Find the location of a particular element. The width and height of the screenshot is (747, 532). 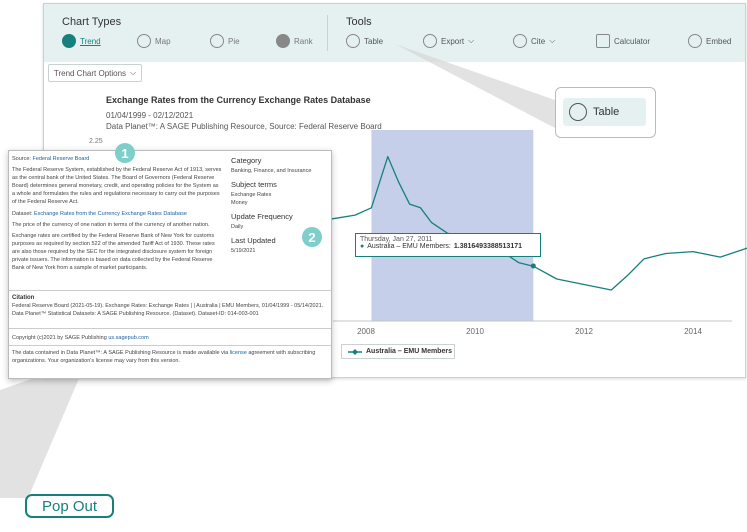

dataset-prefix: Dataset: is located at coordinates (22, 214).